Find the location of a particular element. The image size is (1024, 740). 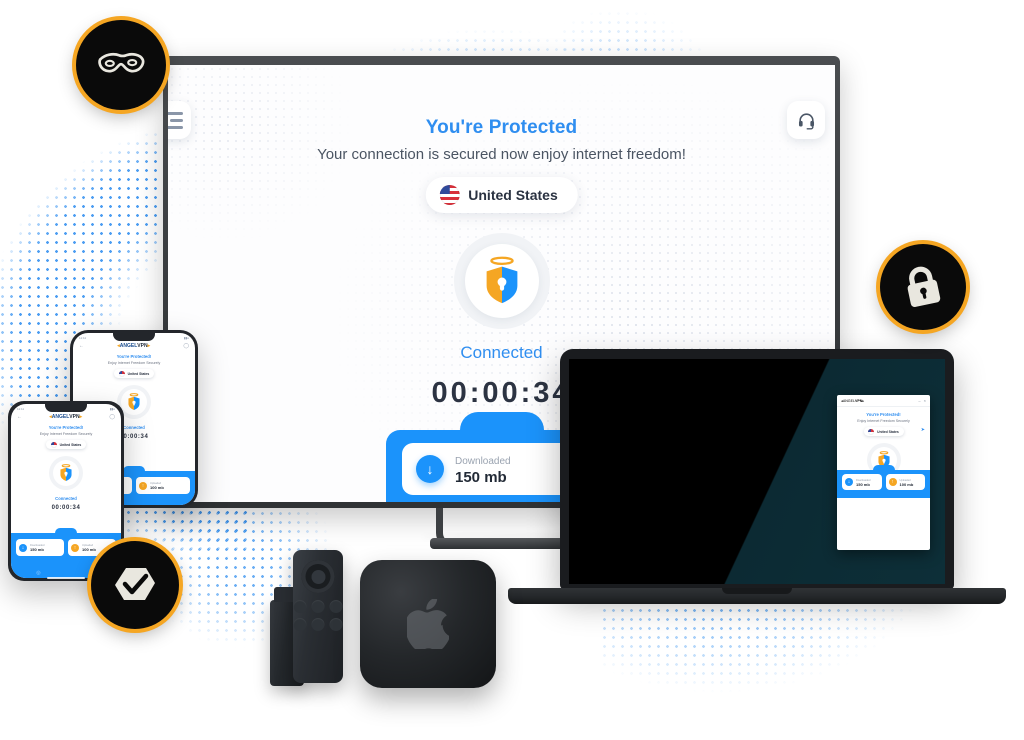

window-subtitle: Enjoy Internet Freedom Securely is located at coordinates (883, 421).